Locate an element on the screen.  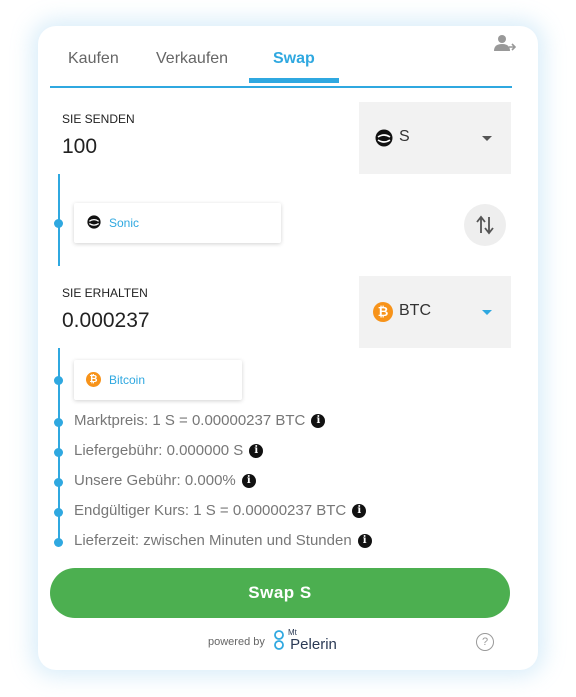
send-network-chip: Sonic is located at coordinates (177, 223).